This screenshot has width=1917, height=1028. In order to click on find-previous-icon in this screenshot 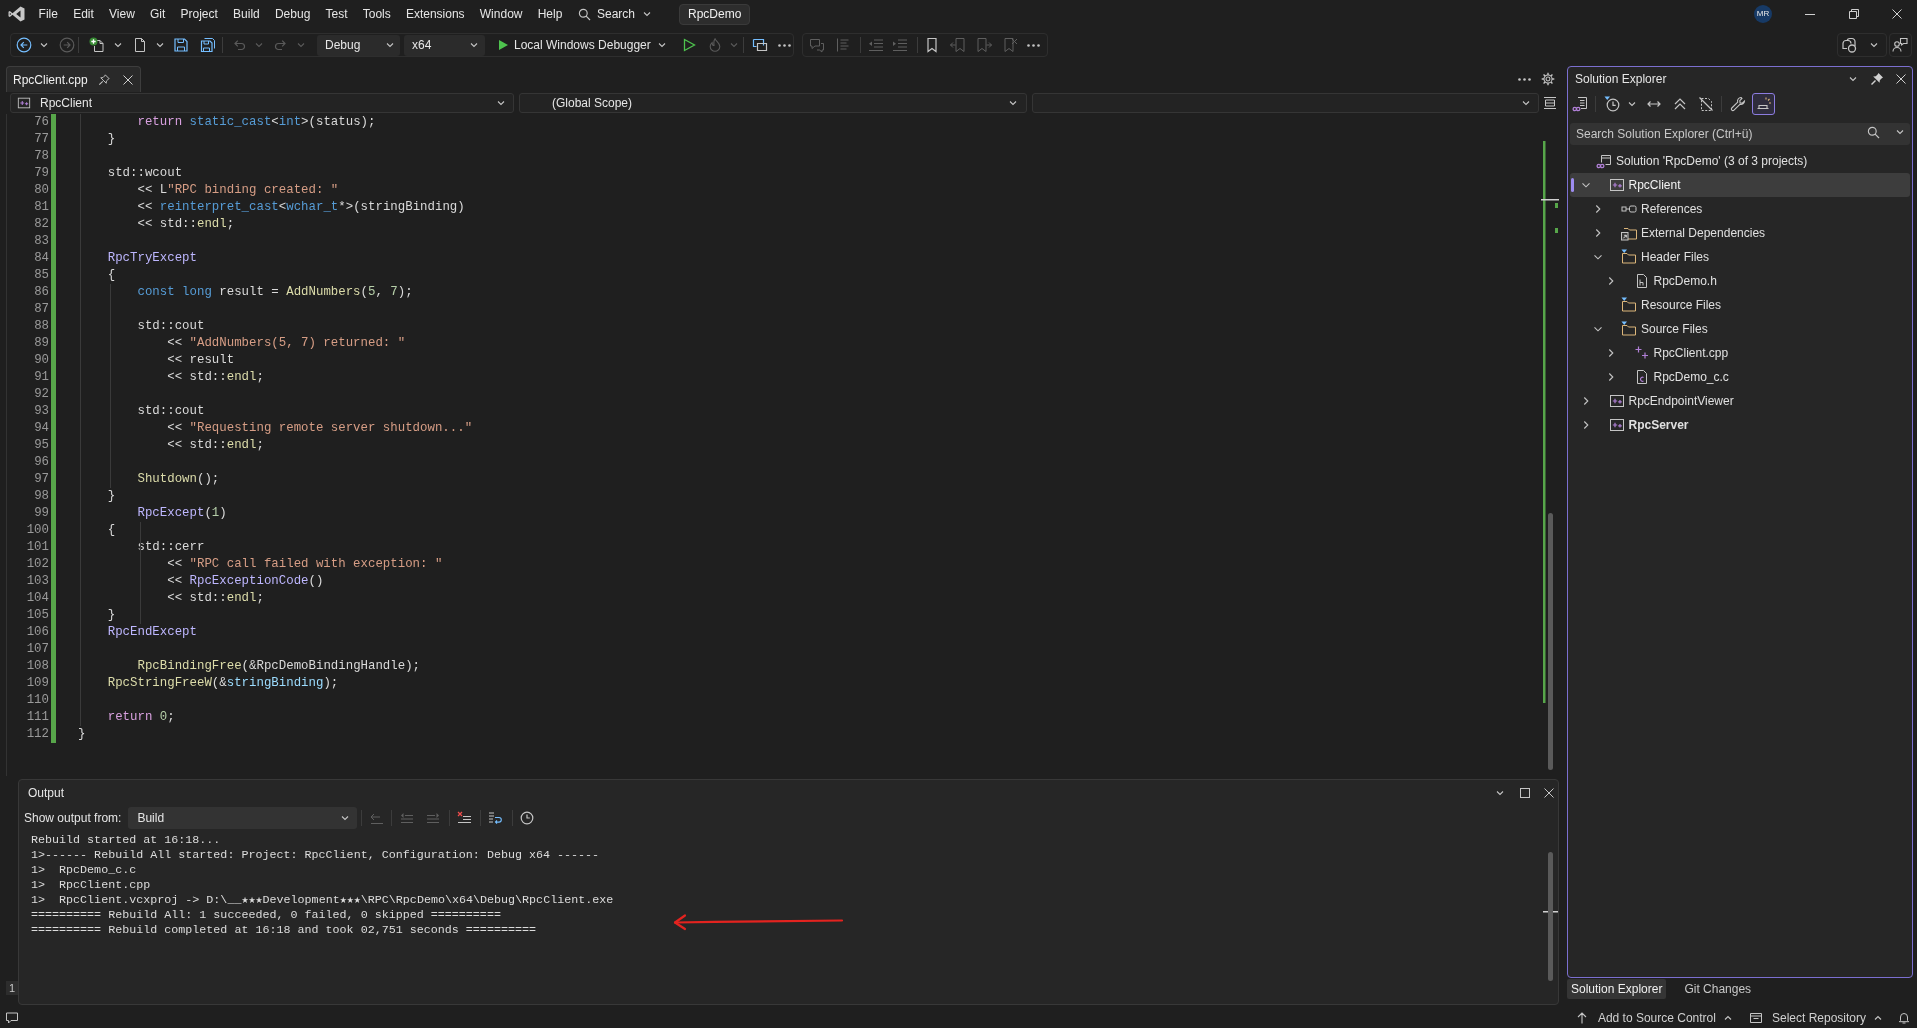, I will do `click(377, 818)`.